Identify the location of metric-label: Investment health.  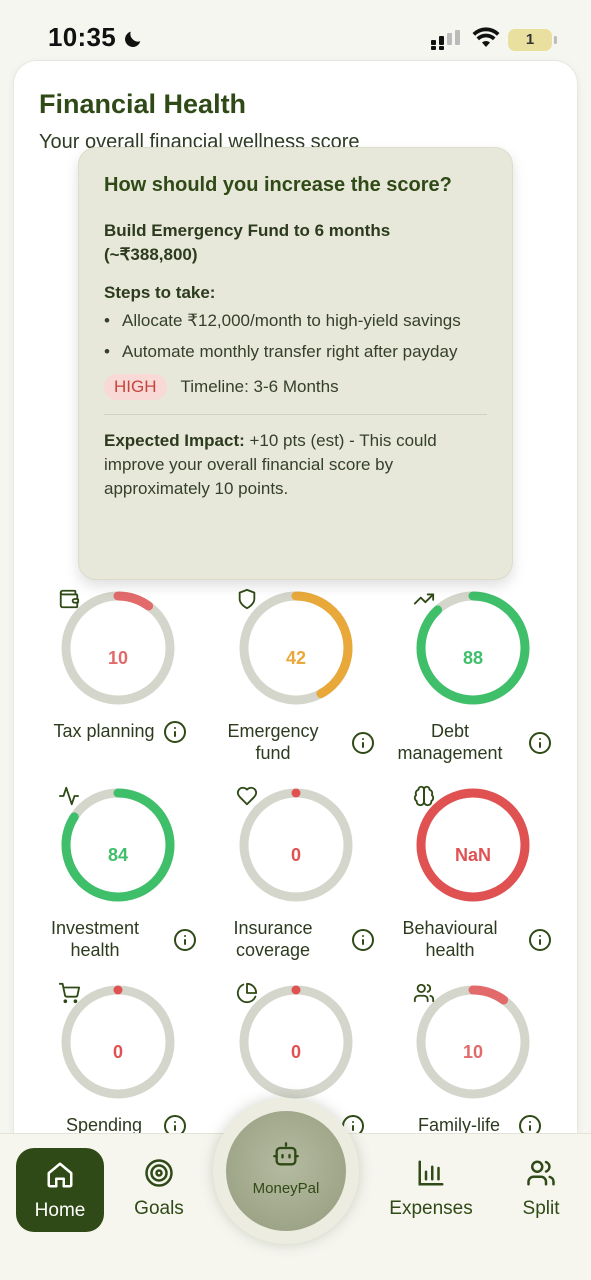
(95, 939).